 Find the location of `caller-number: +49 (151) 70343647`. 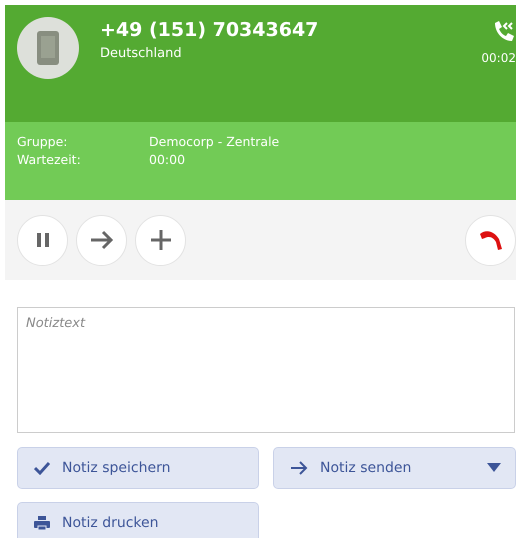

caller-number: +49 (151) 70343647 is located at coordinates (210, 30).